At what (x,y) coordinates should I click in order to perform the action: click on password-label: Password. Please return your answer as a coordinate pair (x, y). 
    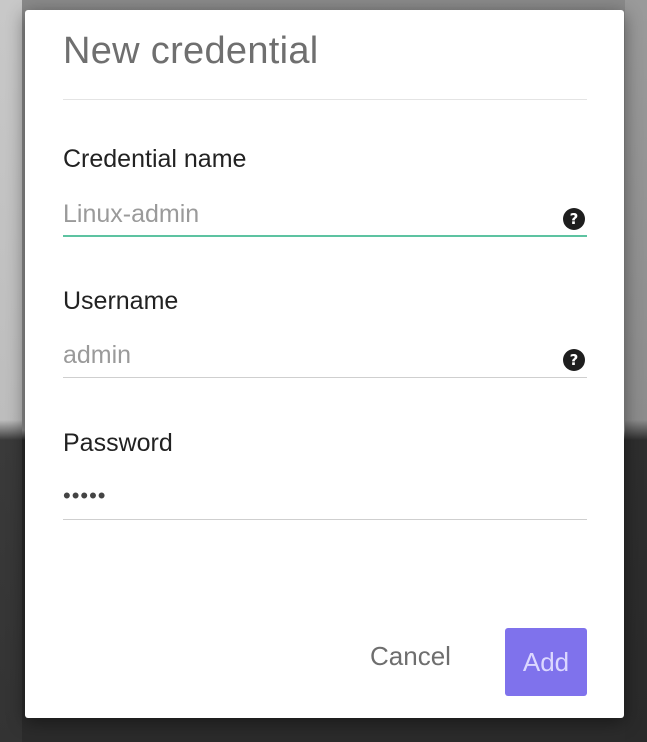
    Looking at the image, I should click on (118, 443).